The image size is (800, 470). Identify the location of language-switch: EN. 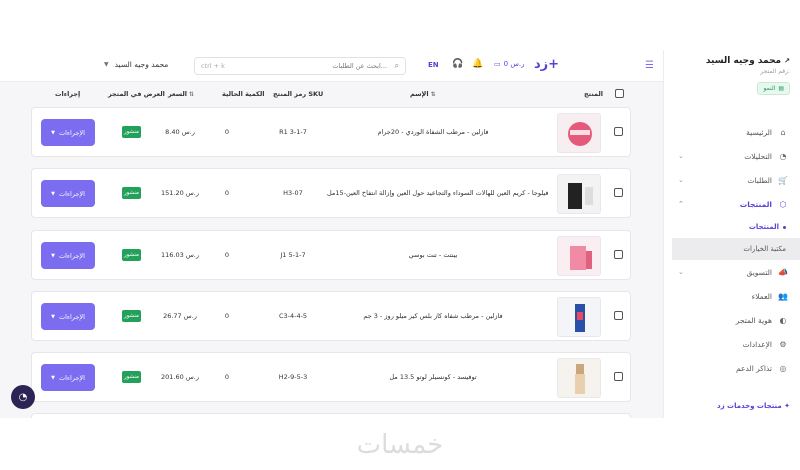
(433, 65).